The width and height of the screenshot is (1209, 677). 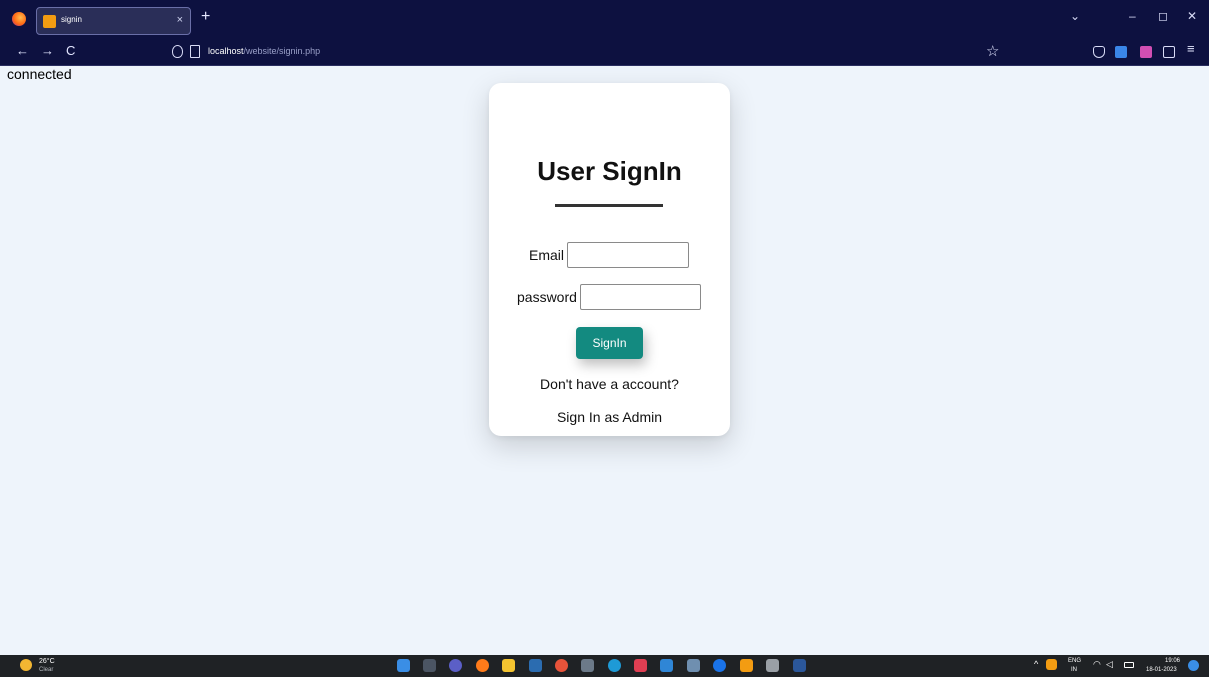 I want to click on url-text: localhost/website/signin.php, so click(x=264, y=51).